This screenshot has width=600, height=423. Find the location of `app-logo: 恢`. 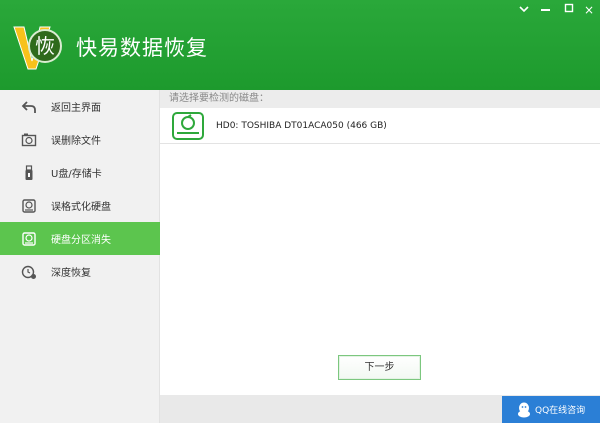

app-logo: 恢 is located at coordinates (37, 48).